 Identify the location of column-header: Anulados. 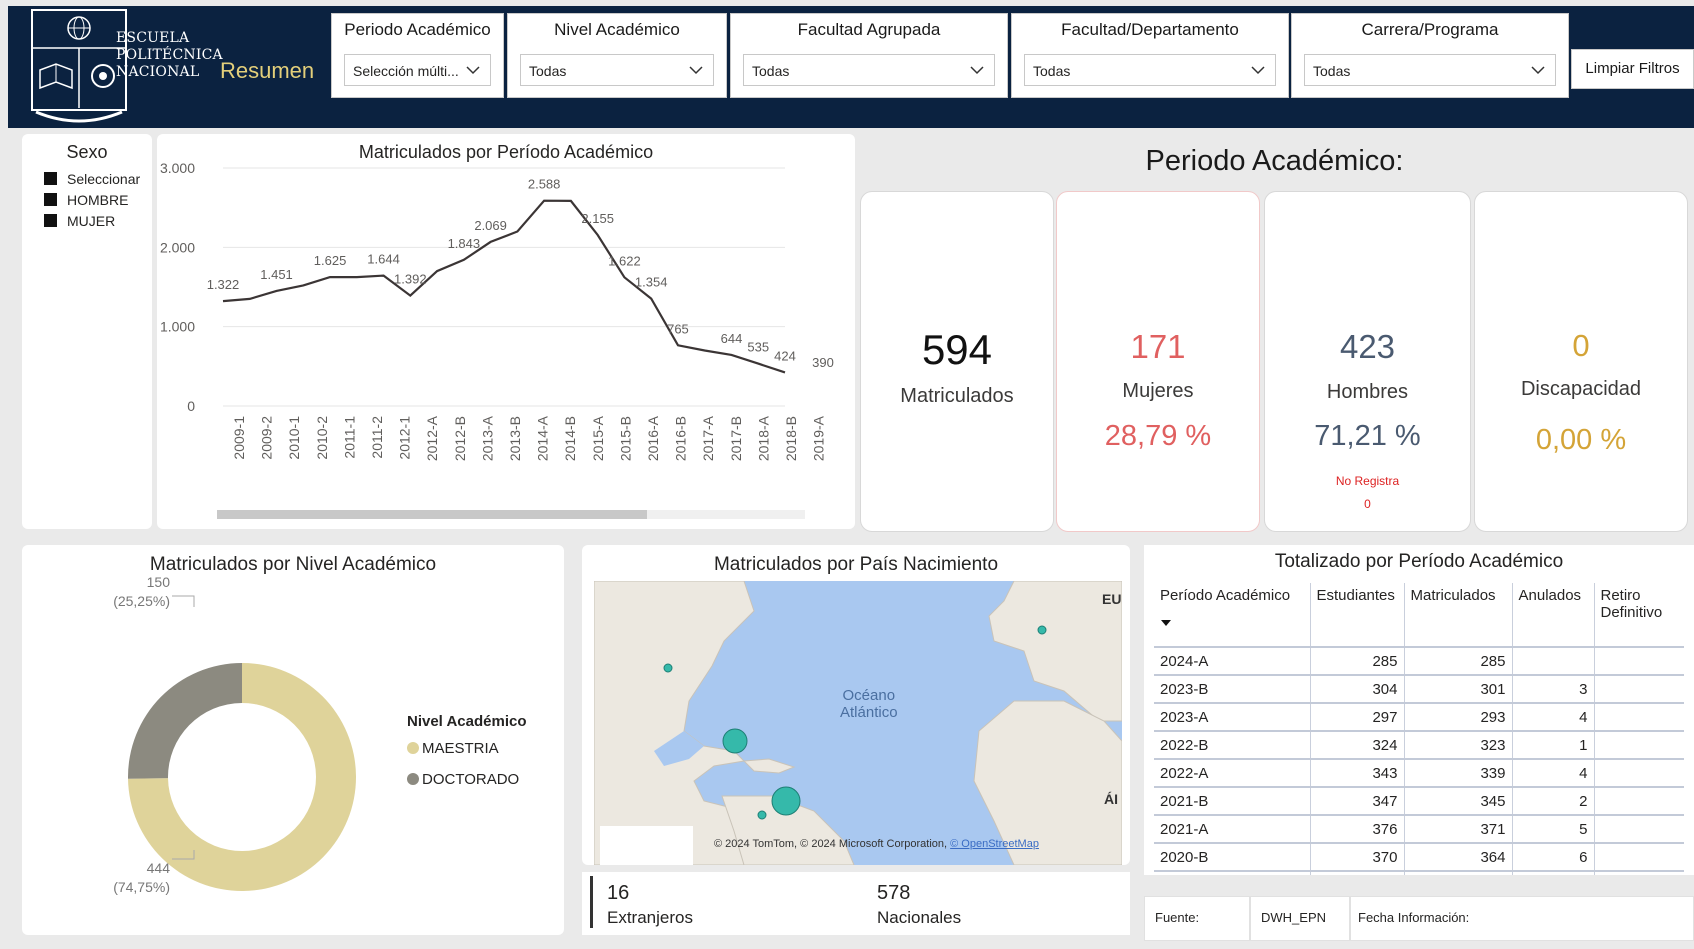
(1553, 615).